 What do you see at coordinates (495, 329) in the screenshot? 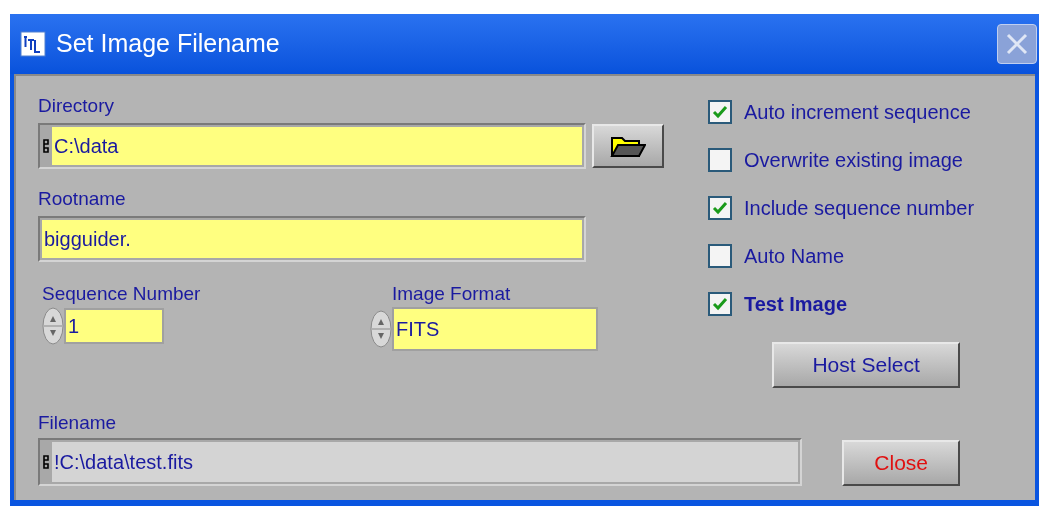
I see `image-format-field: FITS` at bounding box center [495, 329].